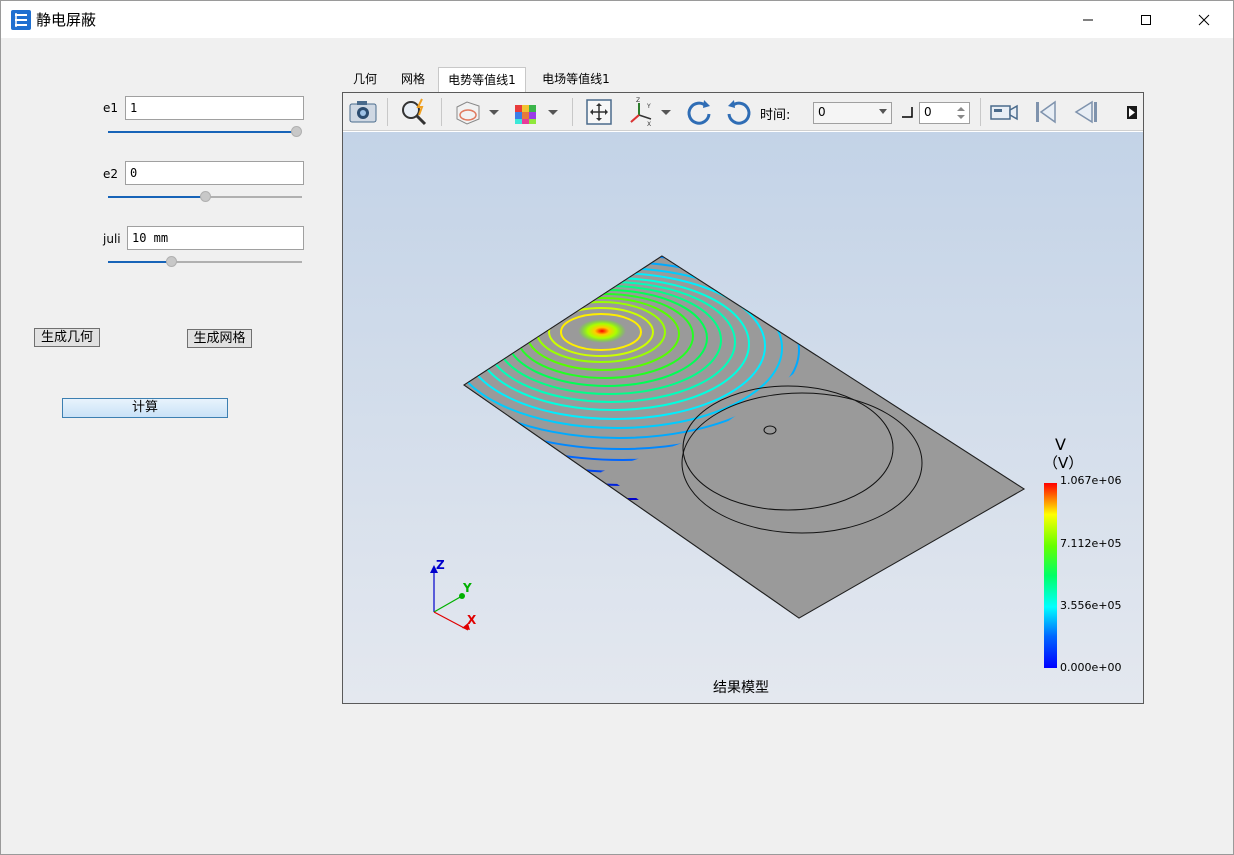 The height and width of the screenshot is (855, 1234). I want to click on svg-text: Z, so click(638, 100).